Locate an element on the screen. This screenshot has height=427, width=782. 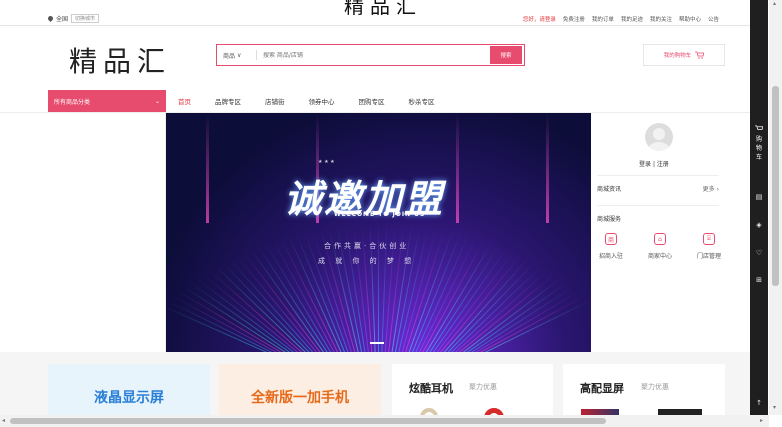
nav-item-shops: 店铺街 is located at coordinates (275, 101).